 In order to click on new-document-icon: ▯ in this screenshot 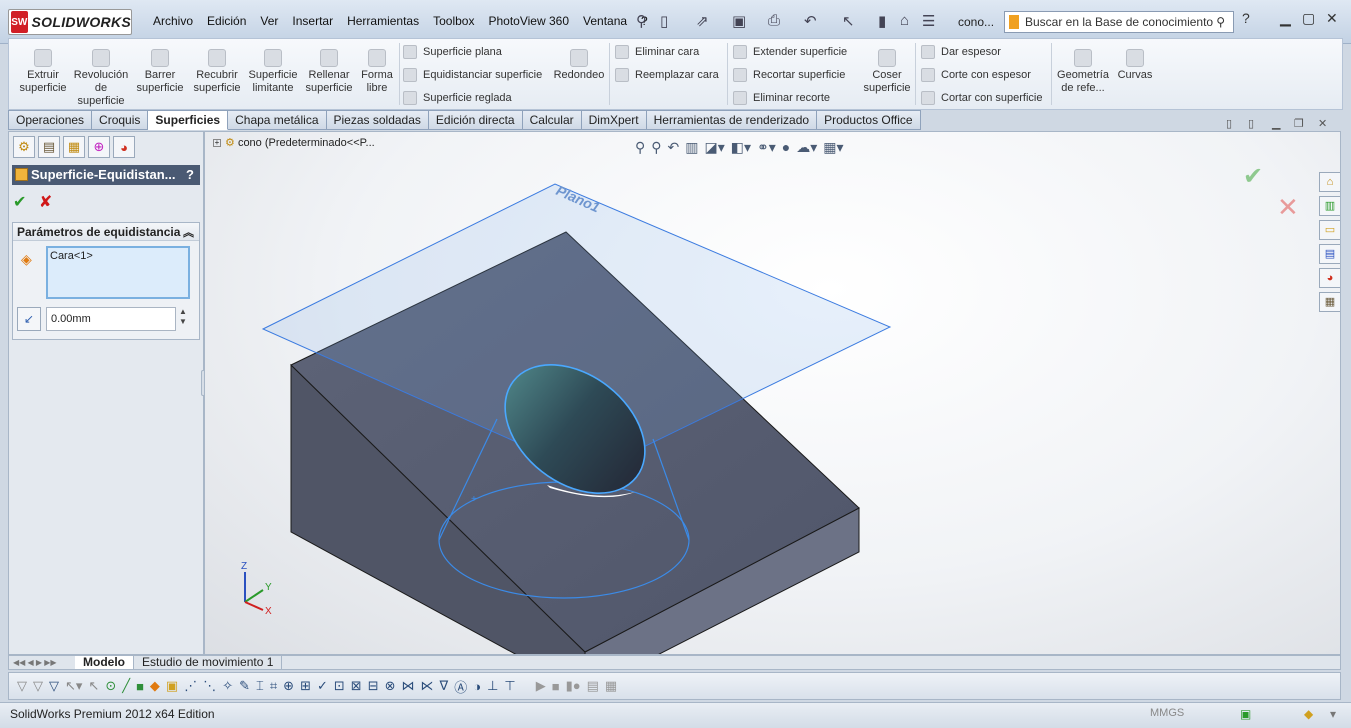, I will do `click(664, 21)`.